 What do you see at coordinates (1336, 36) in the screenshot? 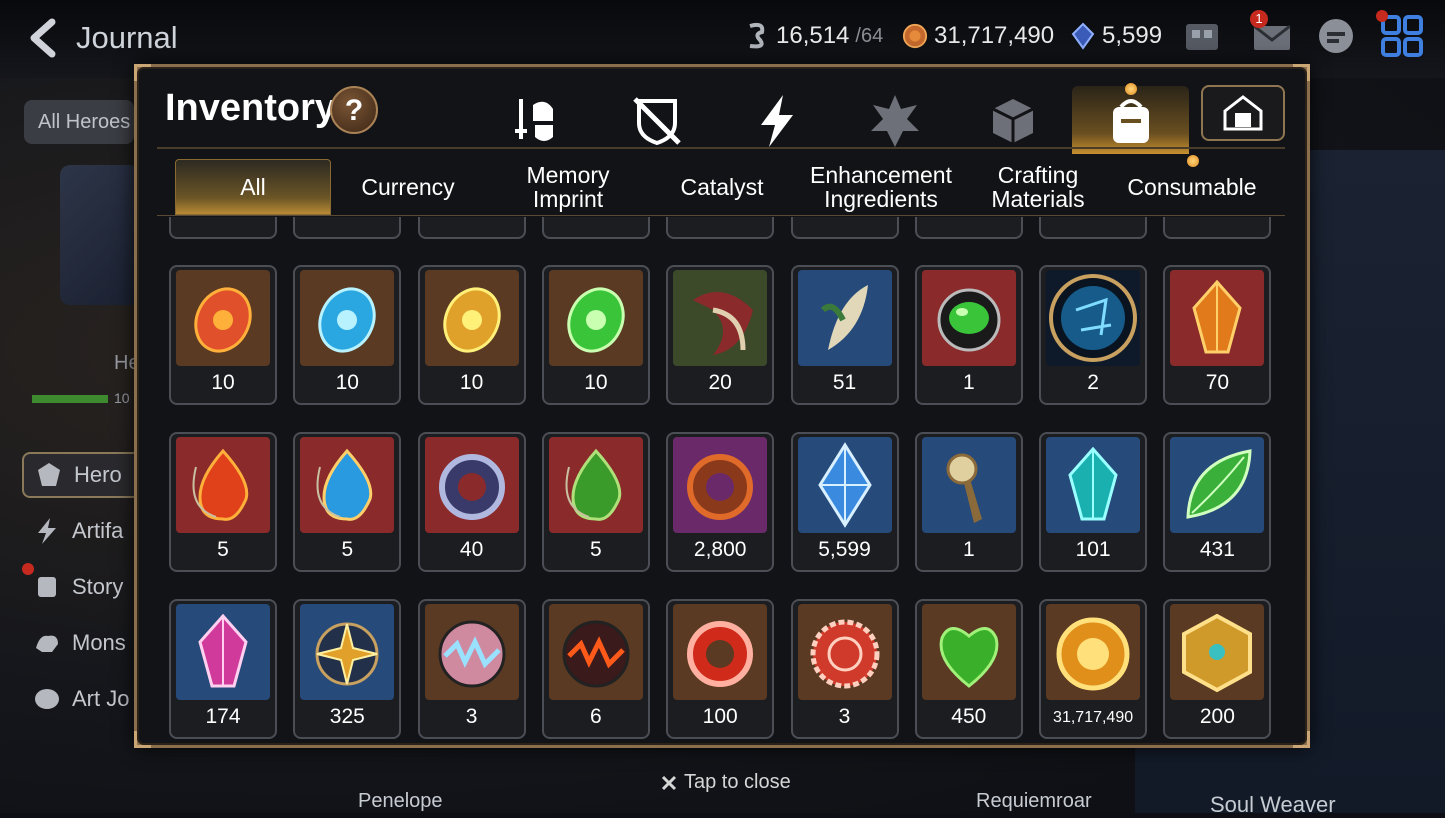
I see `chat-icon` at bounding box center [1336, 36].